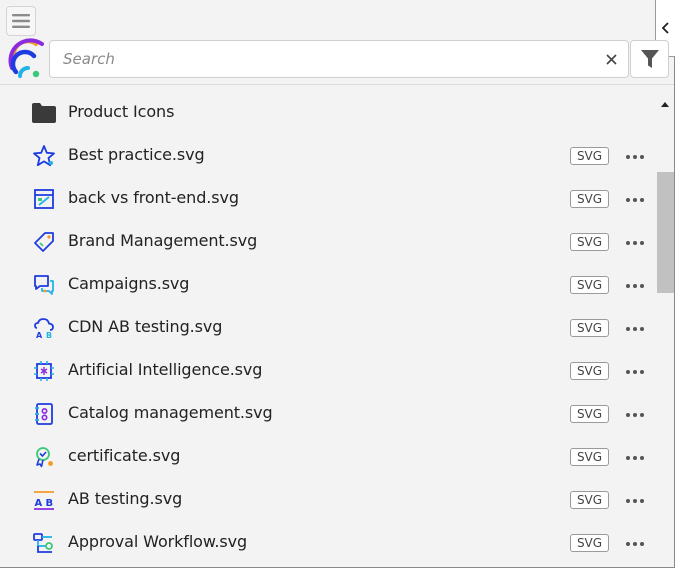  Describe the element at coordinates (327, 242) in the screenshot. I see `list-item: Brand Management.svg SVG` at that location.